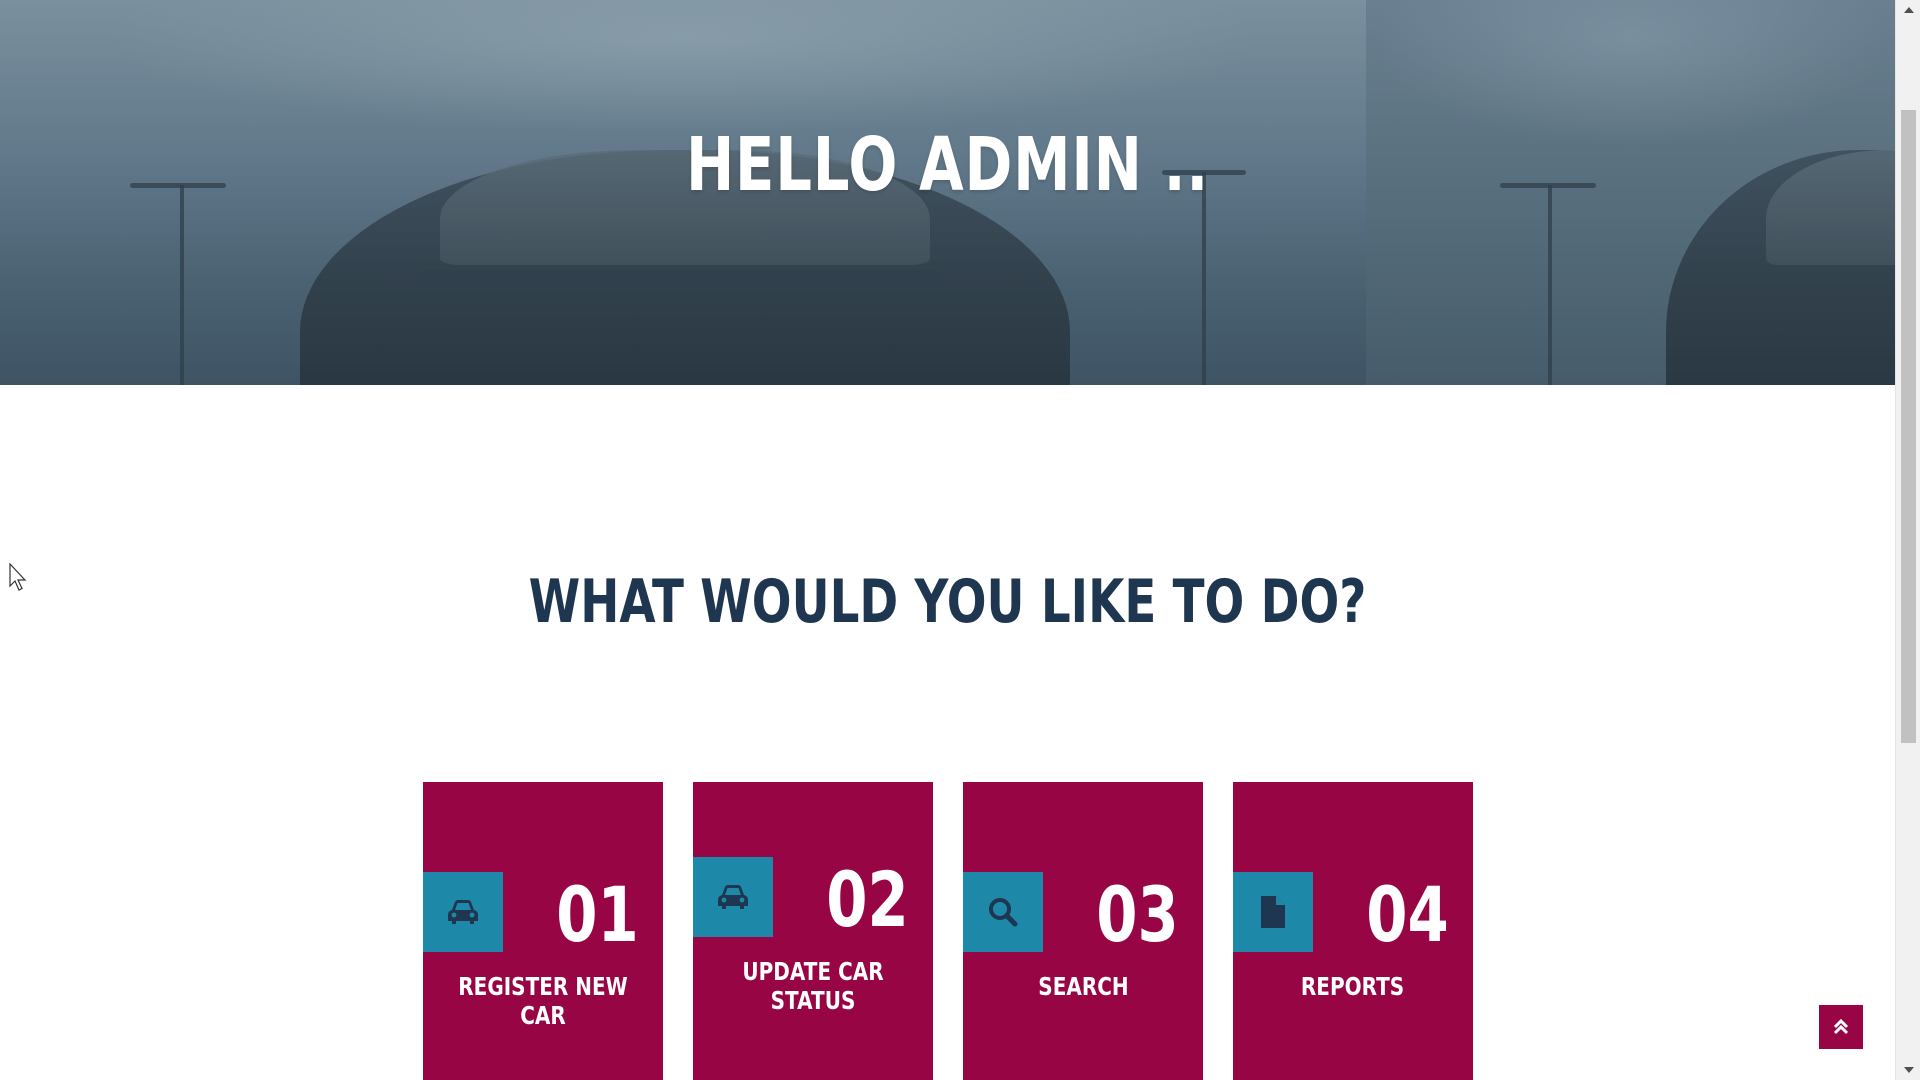 The image size is (1920, 1080). I want to click on card-label: REPORTS, so click(1353, 986).